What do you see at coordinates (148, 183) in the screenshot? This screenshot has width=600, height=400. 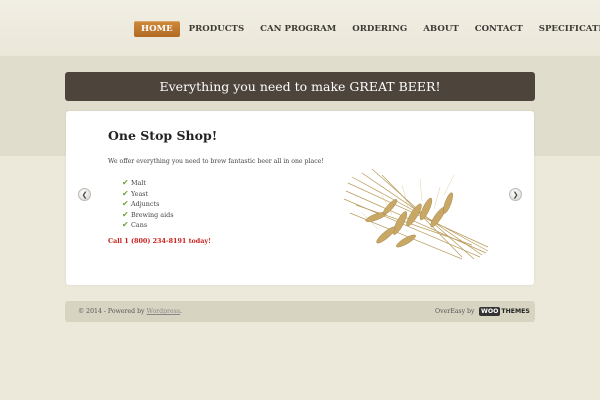 I see `list-item: ✔ Malt` at bounding box center [148, 183].